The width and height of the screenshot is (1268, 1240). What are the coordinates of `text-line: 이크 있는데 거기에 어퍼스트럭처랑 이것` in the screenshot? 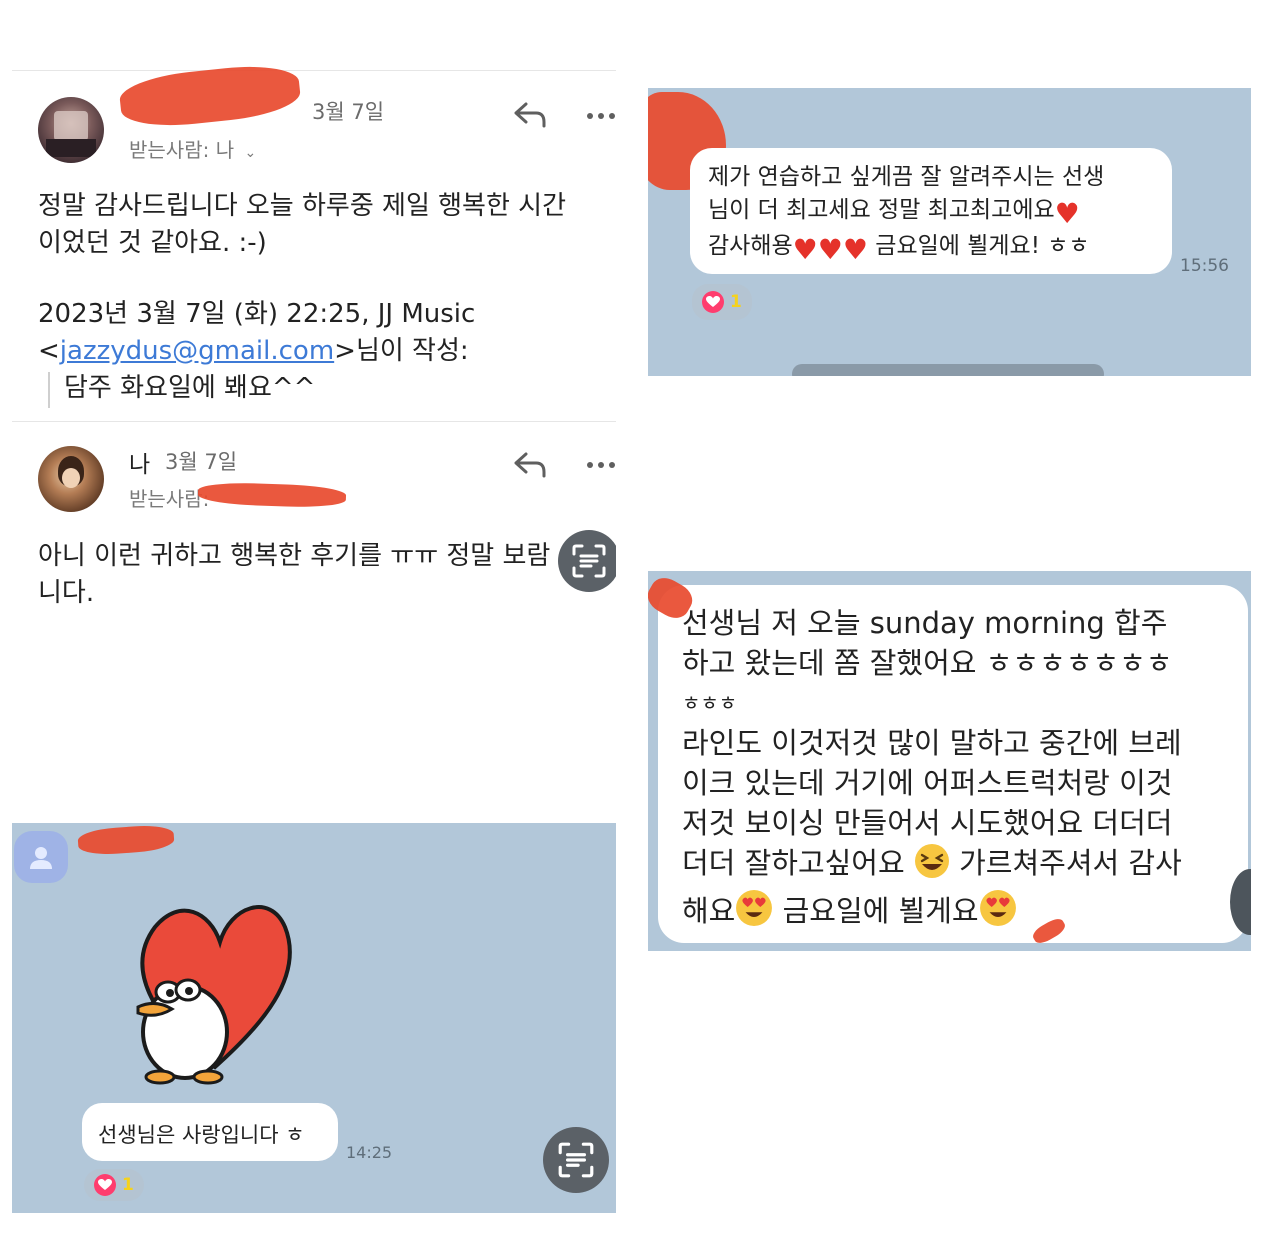 It's located at (927, 783).